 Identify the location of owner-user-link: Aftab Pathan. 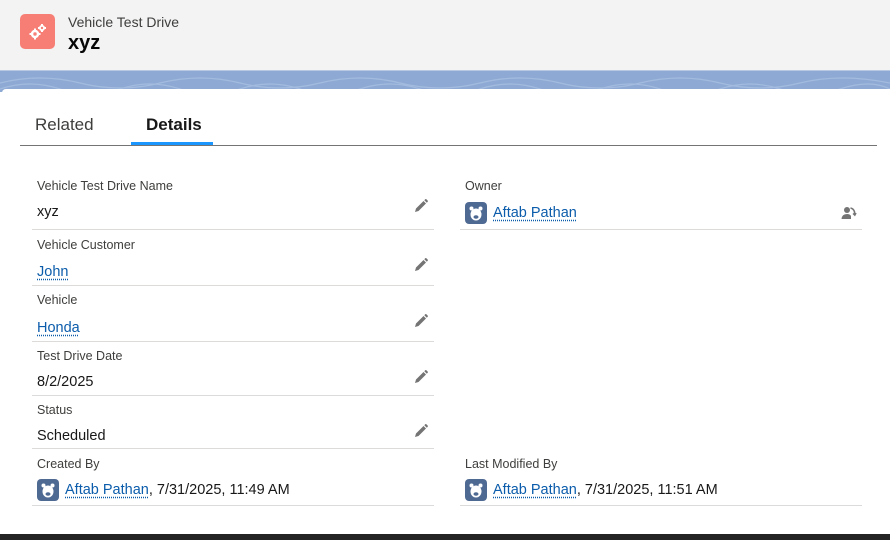
(535, 213).